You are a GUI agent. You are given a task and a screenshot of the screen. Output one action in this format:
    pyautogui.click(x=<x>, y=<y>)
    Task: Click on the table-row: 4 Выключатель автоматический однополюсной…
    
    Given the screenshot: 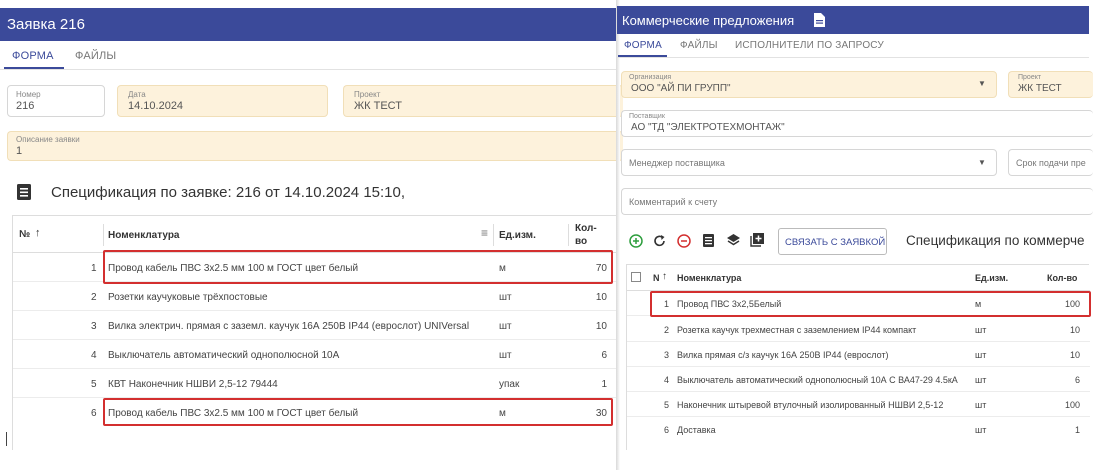 What is the action you would take?
    pyautogui.click(x=315, y=354)
    